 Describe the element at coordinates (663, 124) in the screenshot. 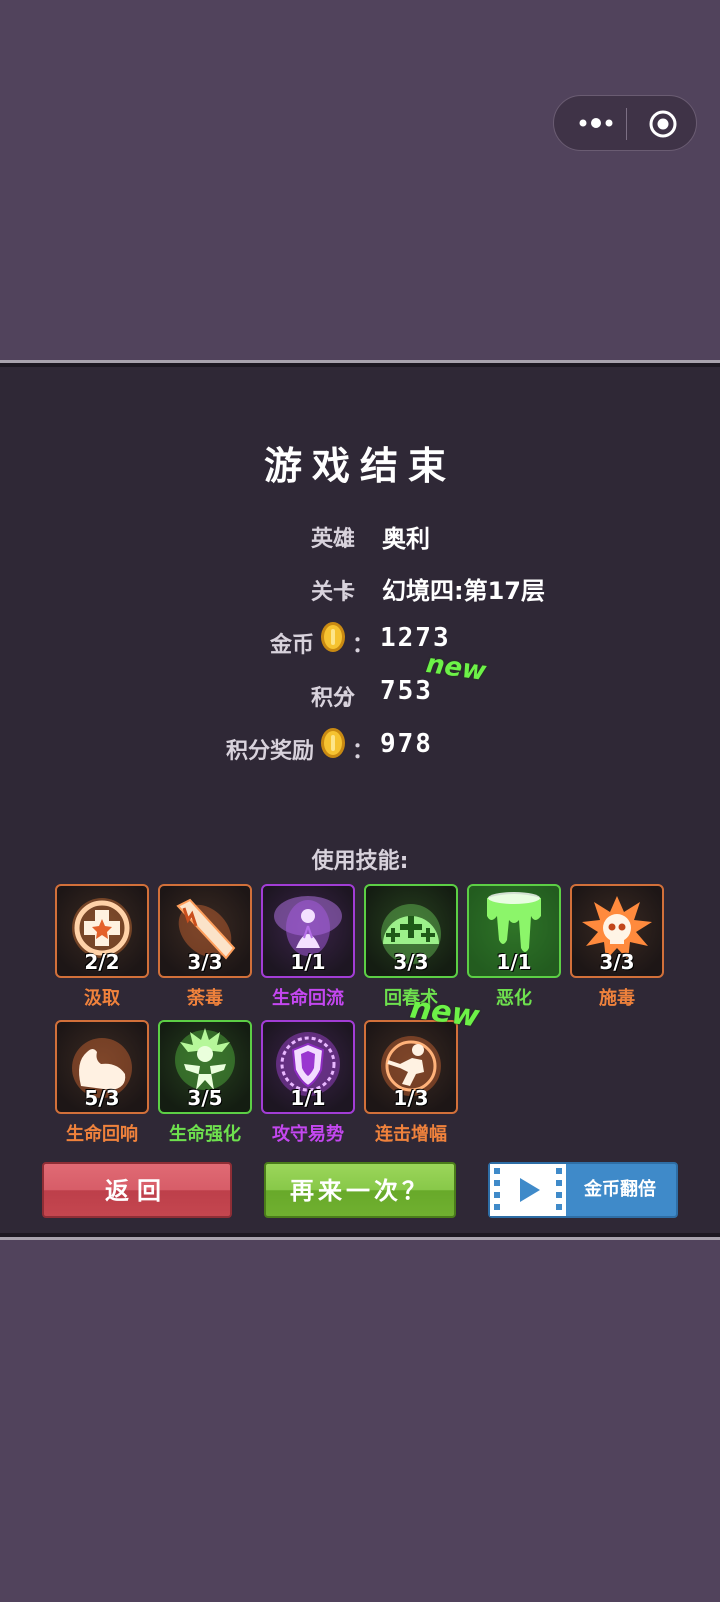

I see `close-miniprogram-icon` at that location.